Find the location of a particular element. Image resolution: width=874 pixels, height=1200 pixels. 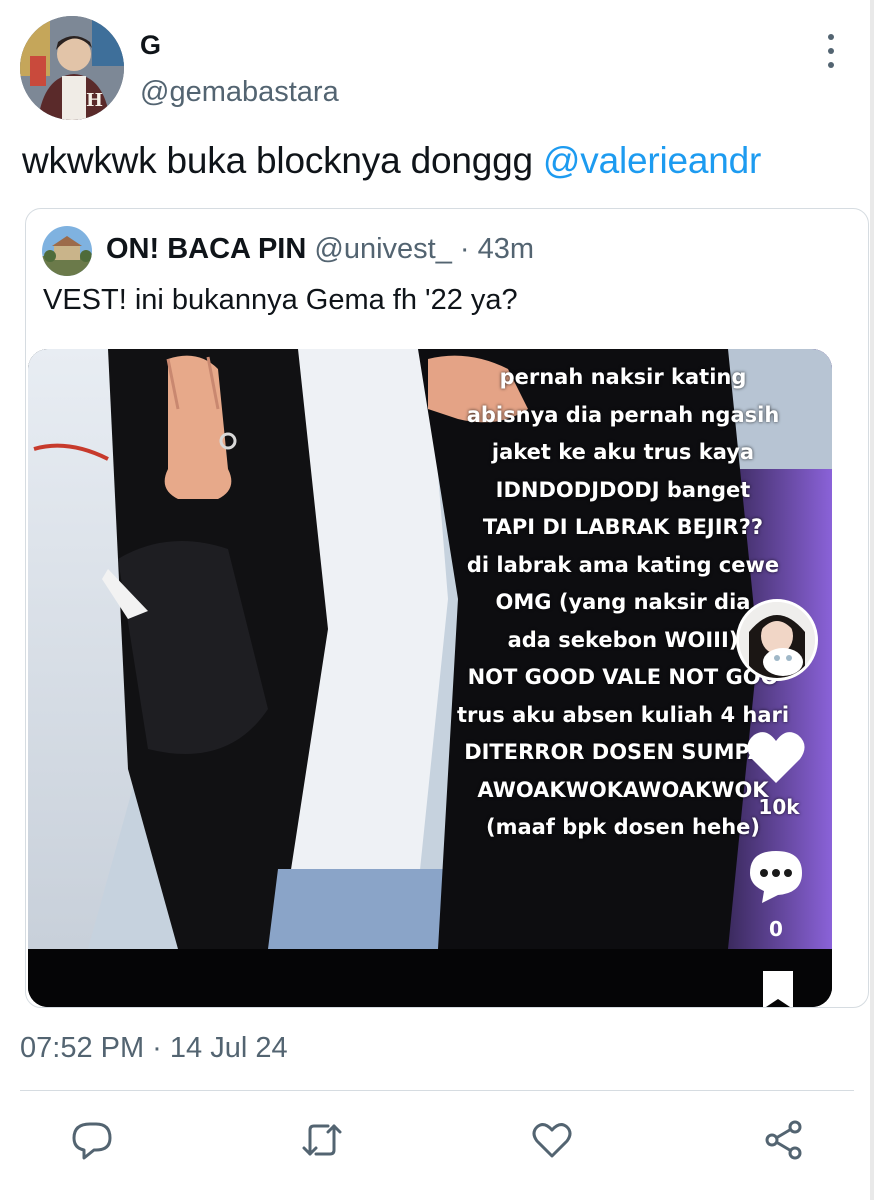

overlay-line: jaket ke aku trus kaya is located at coordinates (623, 452).